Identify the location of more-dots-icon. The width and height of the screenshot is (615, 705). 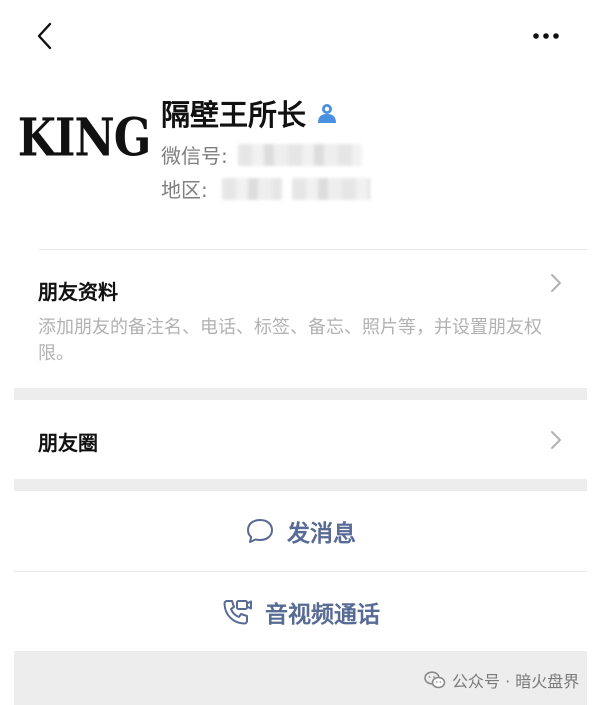
(546, 36).